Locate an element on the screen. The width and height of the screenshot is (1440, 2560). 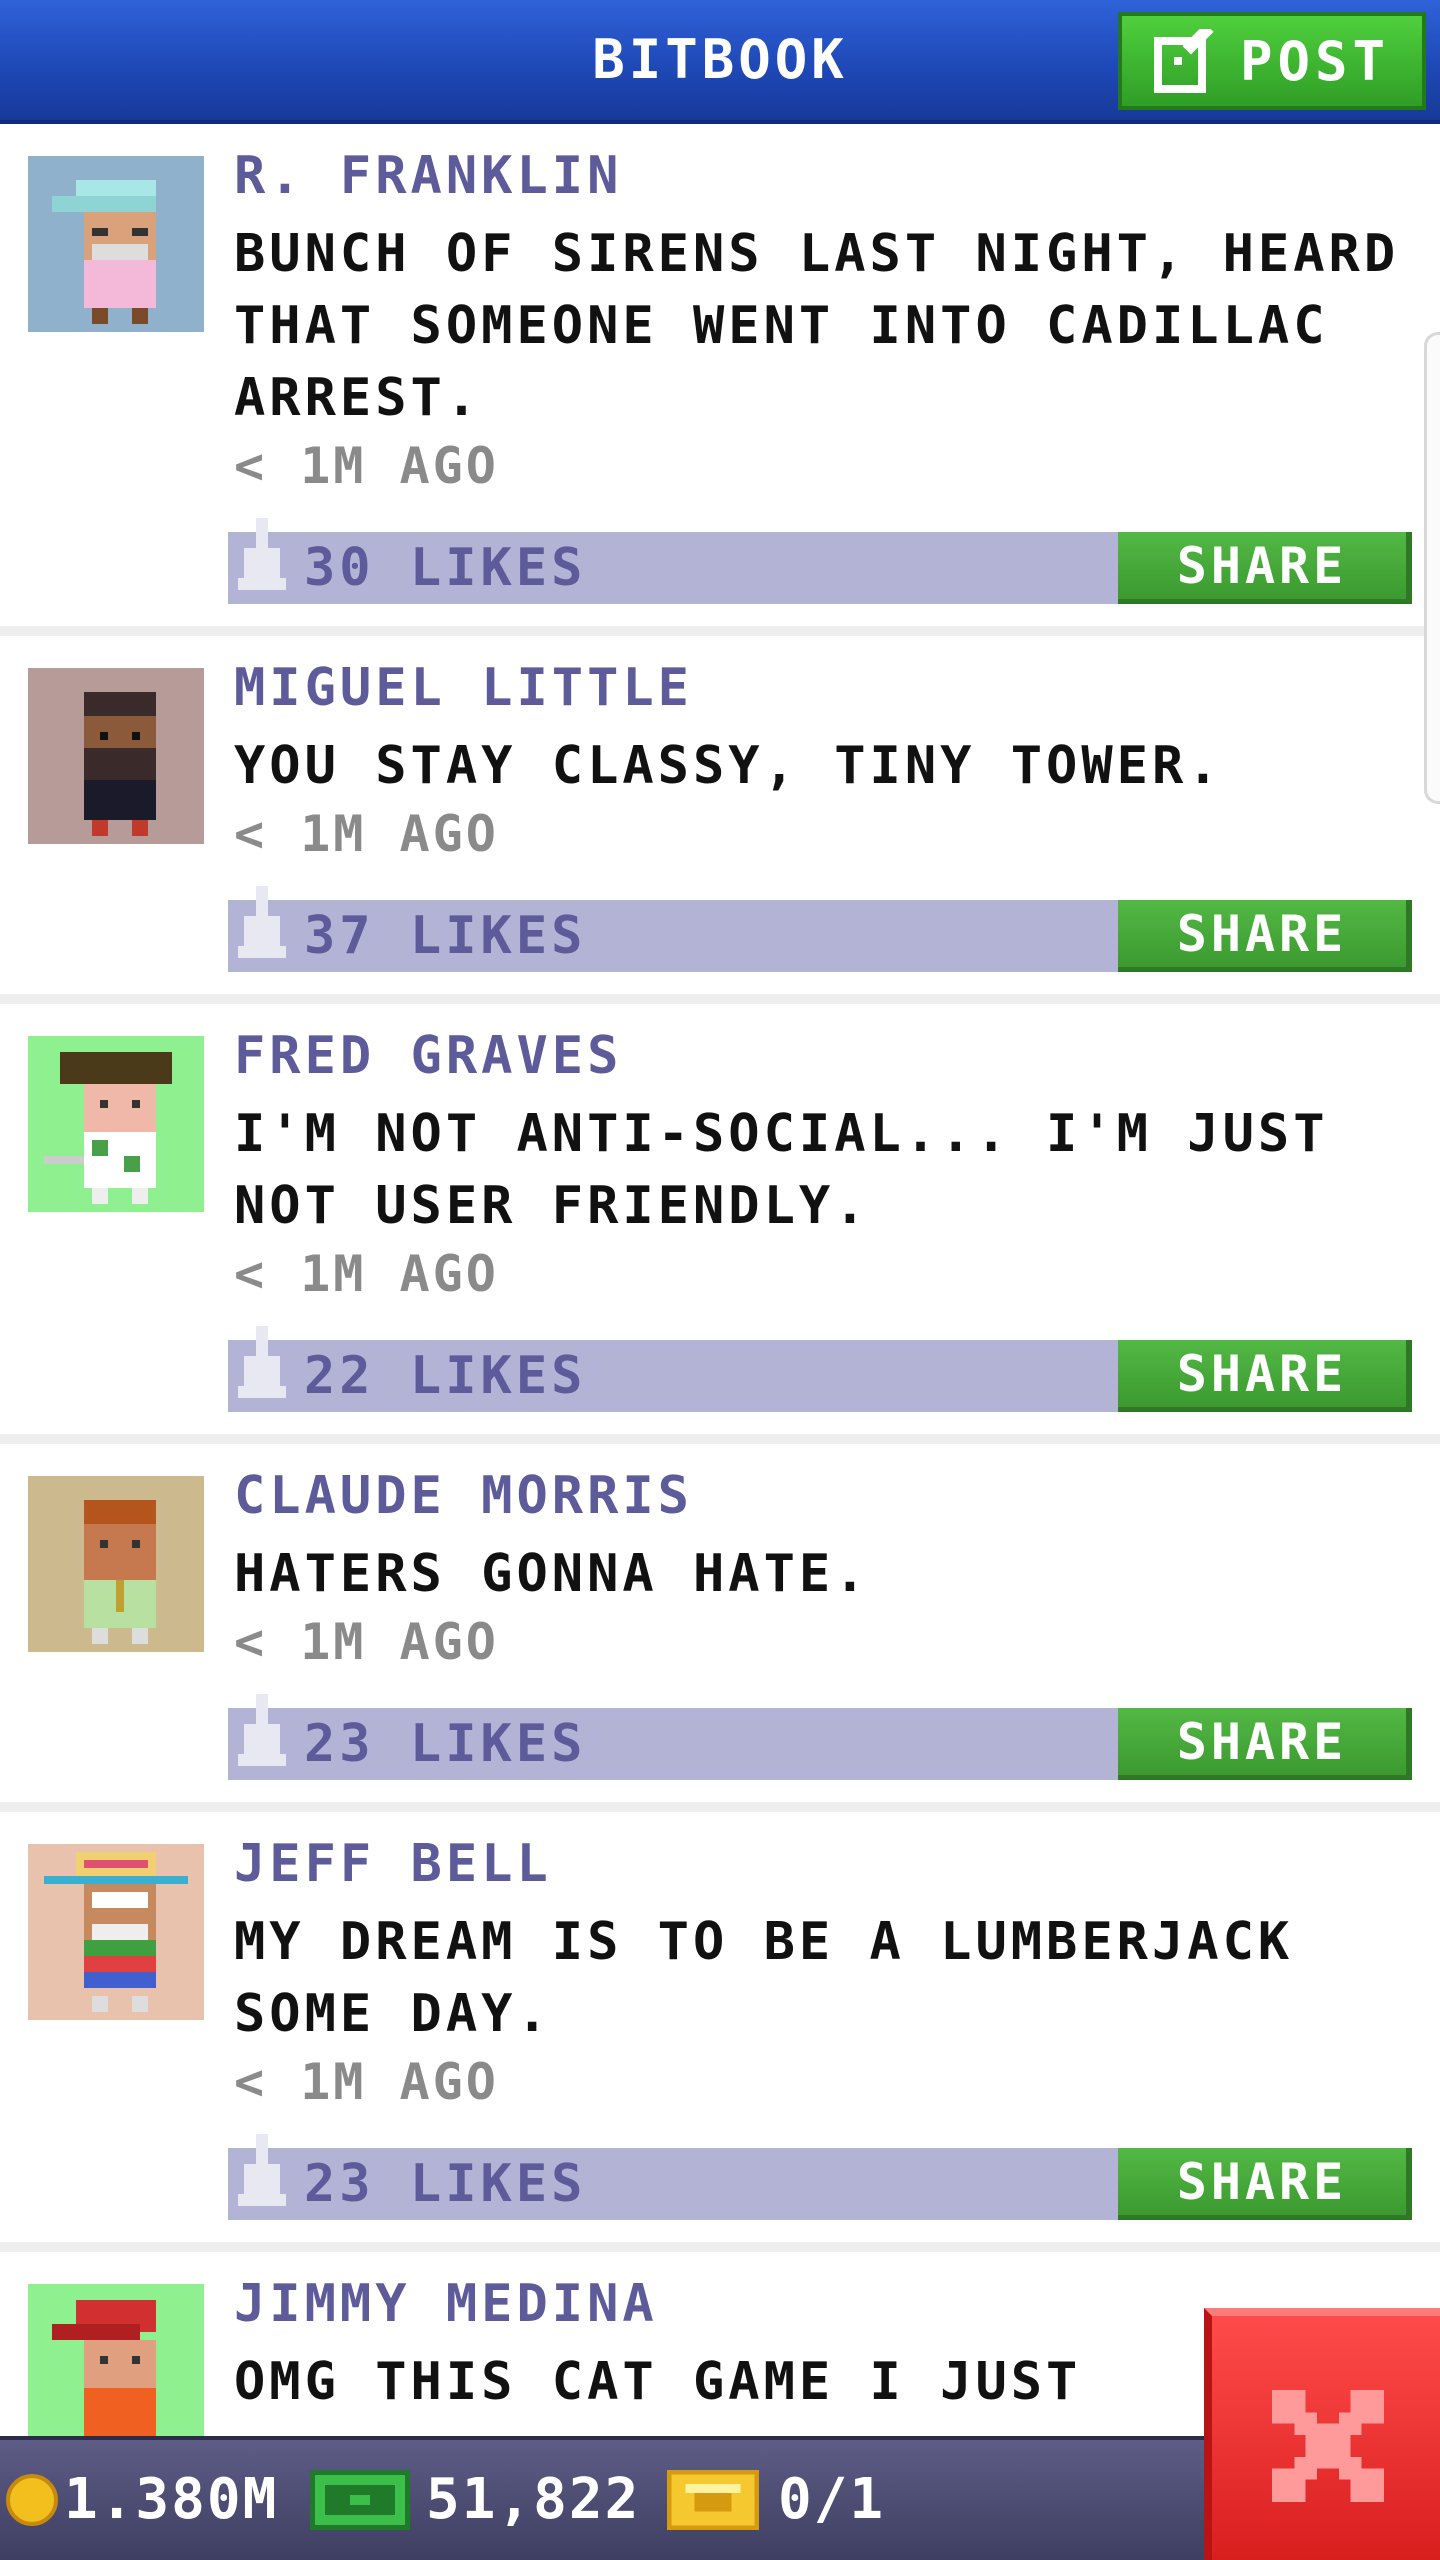
post-message: HATERS GONNA HATE. is located at coordinates (552, 1574).